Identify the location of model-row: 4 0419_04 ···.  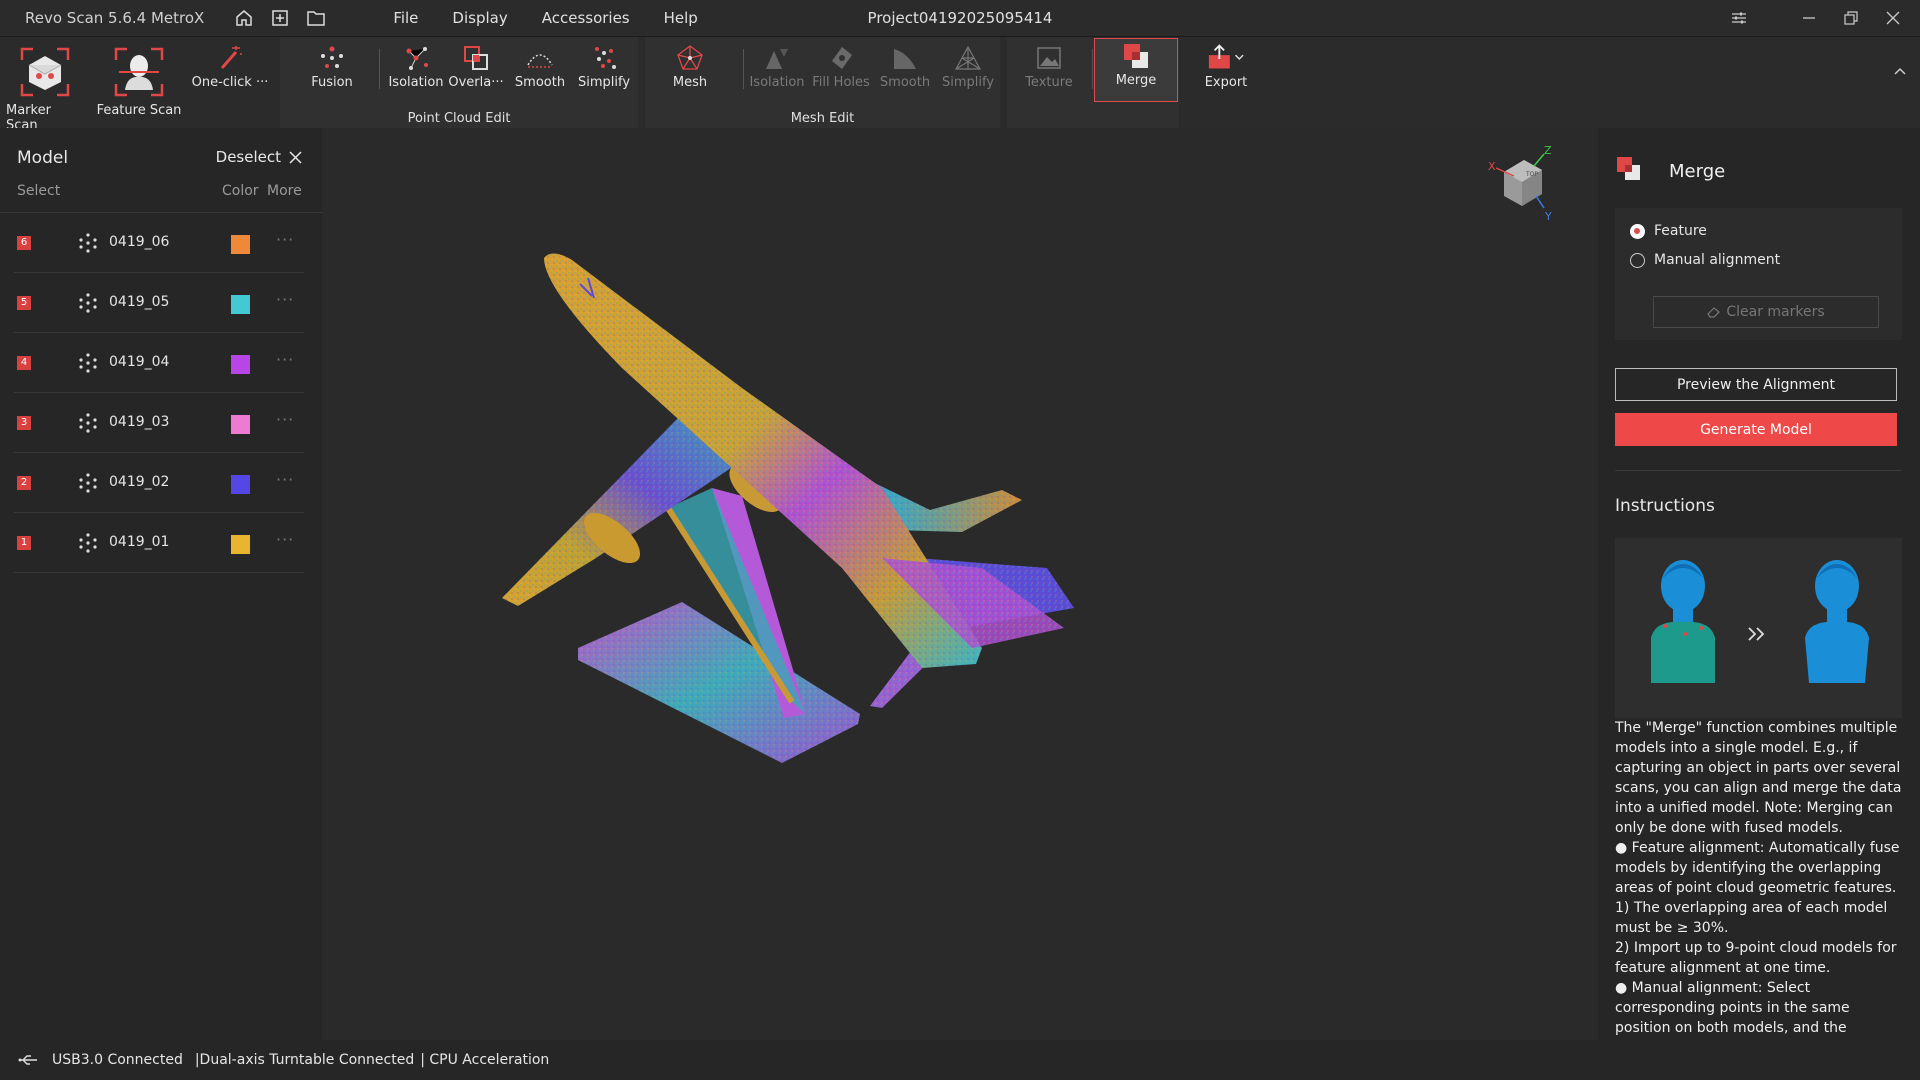
(161, 363).